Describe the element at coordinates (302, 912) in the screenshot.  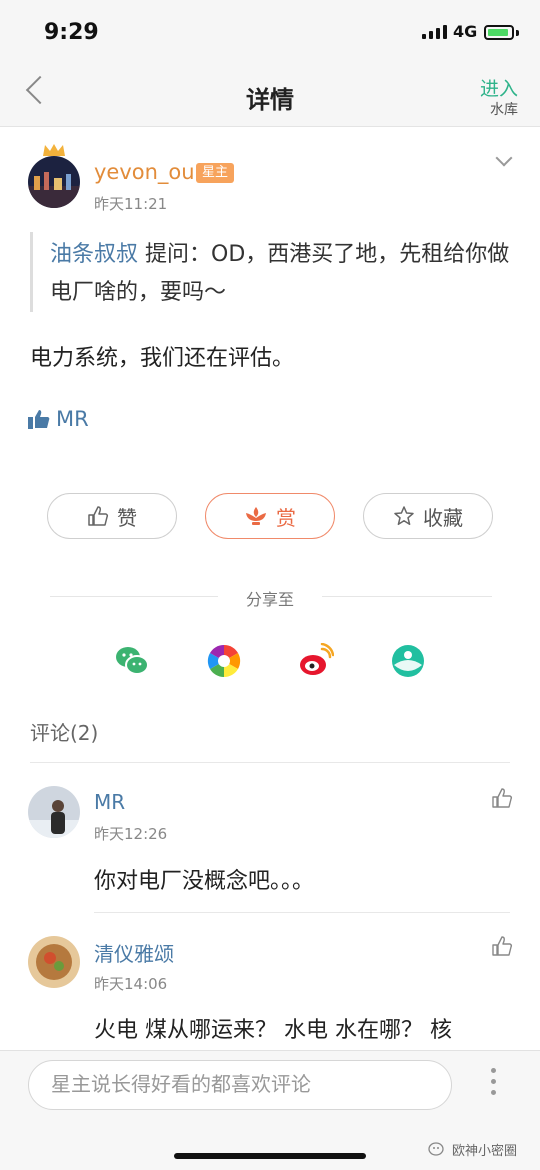
I see `comment-divider` at that location.